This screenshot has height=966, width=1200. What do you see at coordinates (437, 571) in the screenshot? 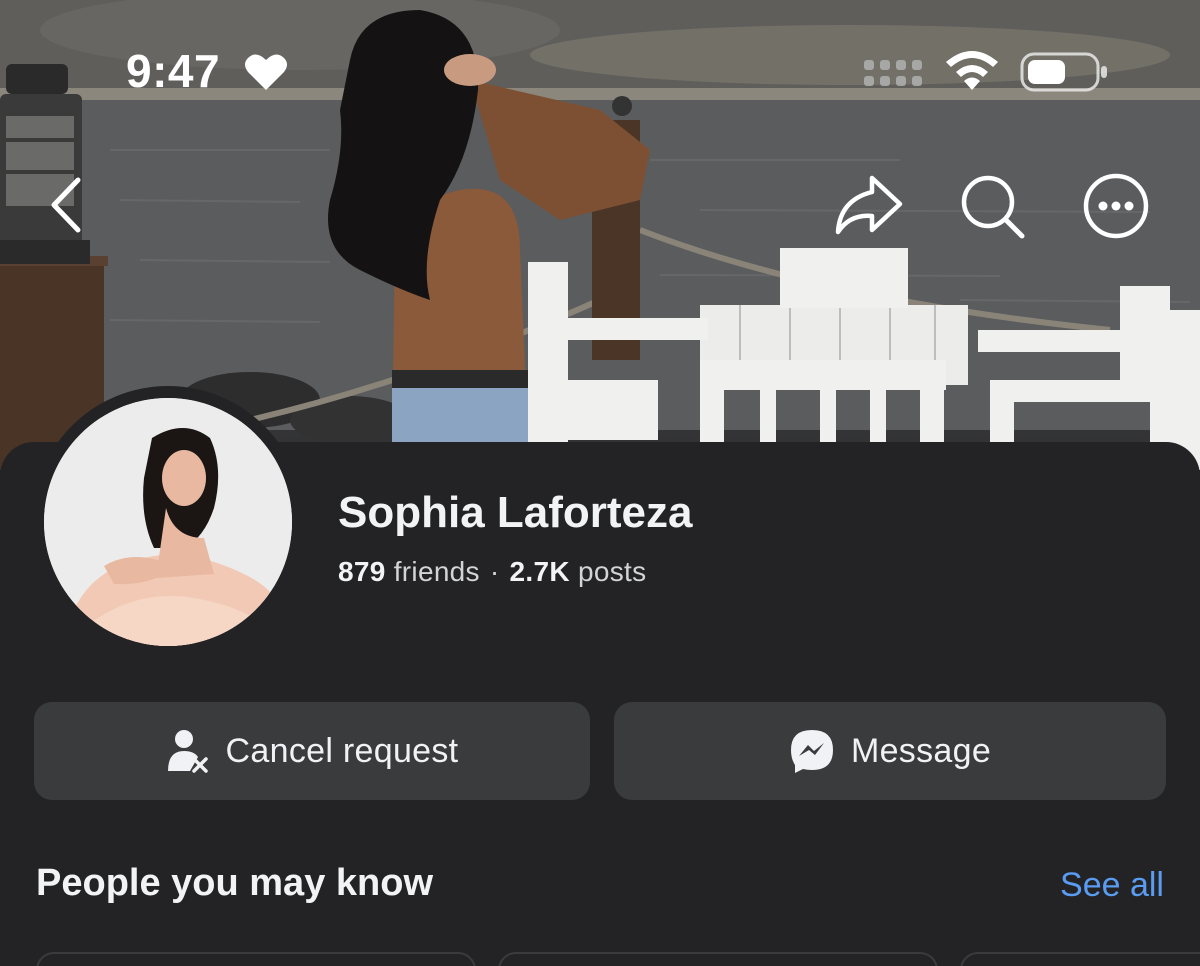
I see `friends-label: friends` at bounding box center [437, 571].